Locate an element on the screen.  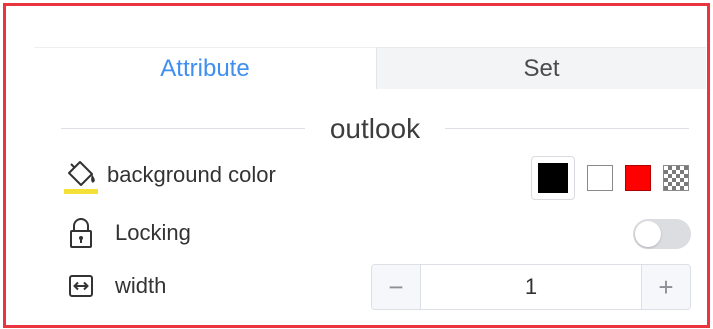
background-color-label: background color is located at coordinates (191, 174).